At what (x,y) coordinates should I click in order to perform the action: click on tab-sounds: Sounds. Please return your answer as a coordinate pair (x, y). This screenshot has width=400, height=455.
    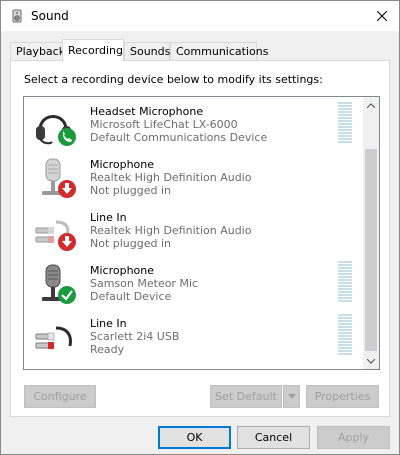
    Looking at the image, I should click on (147, 51).